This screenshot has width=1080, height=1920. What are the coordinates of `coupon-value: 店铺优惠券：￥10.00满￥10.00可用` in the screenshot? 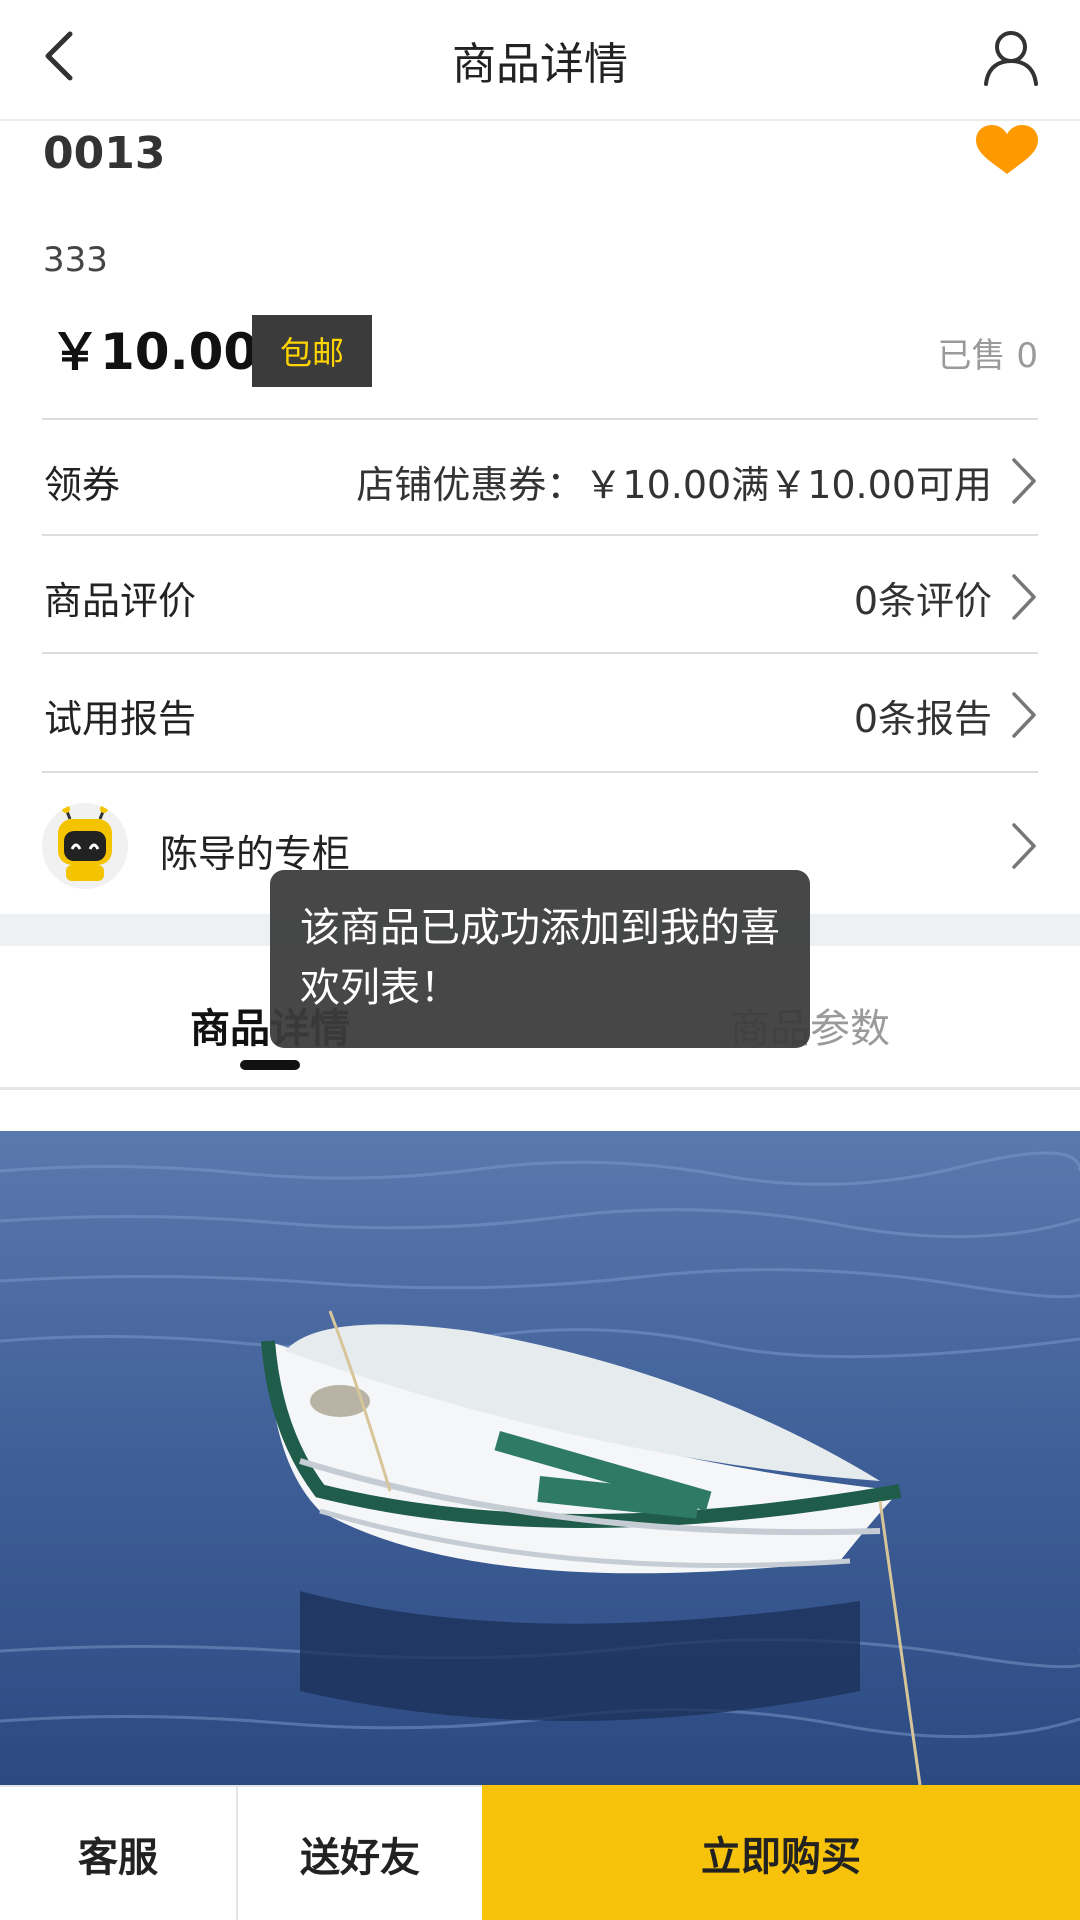 It's located at (674, 485).